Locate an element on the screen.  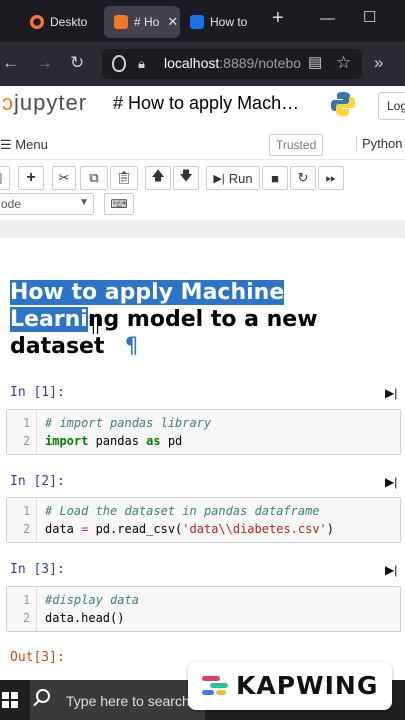
browser-tab-strip: Deskto # Ho ✕ How to + — ☐ is located at coordinates (202, 21).